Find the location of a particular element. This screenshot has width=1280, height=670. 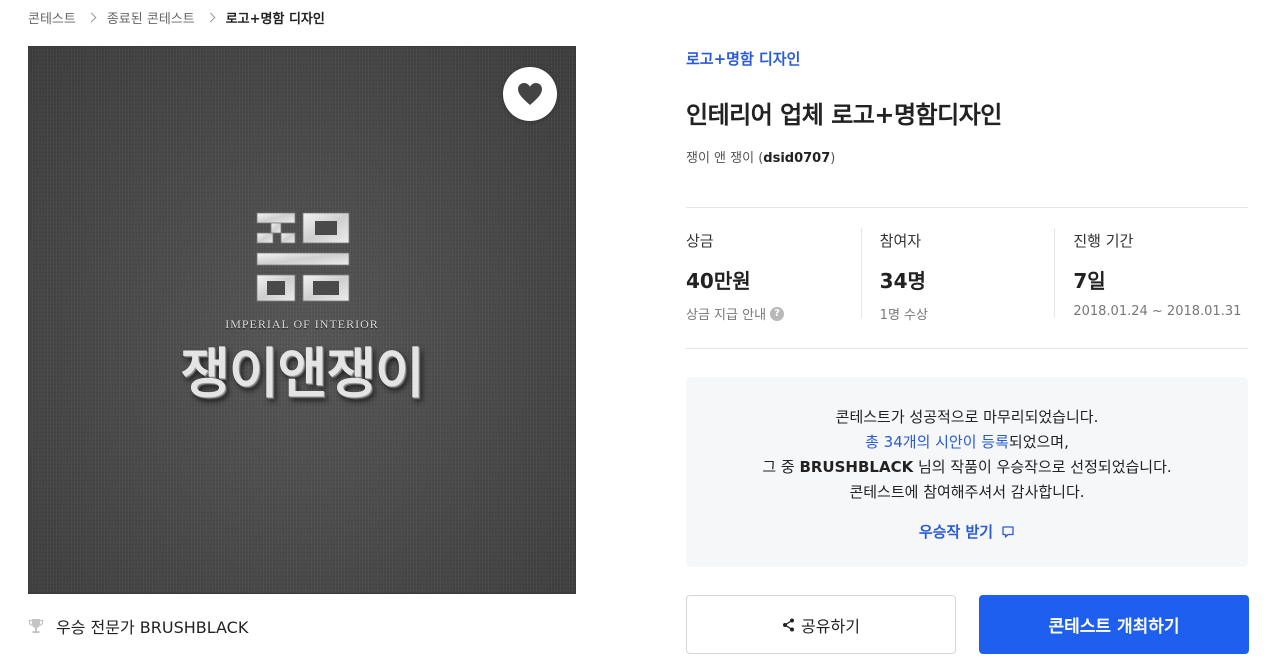

host-close: ) is located at coordinates (833, 158).